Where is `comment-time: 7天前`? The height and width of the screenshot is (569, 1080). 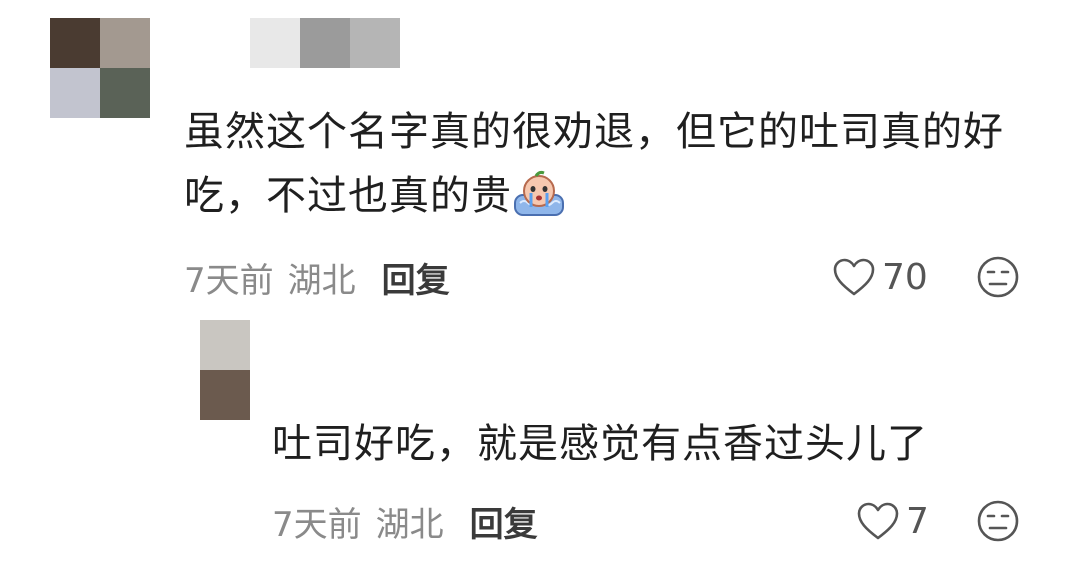
comment-time: 7天前 is located at coordinates (229, 280).